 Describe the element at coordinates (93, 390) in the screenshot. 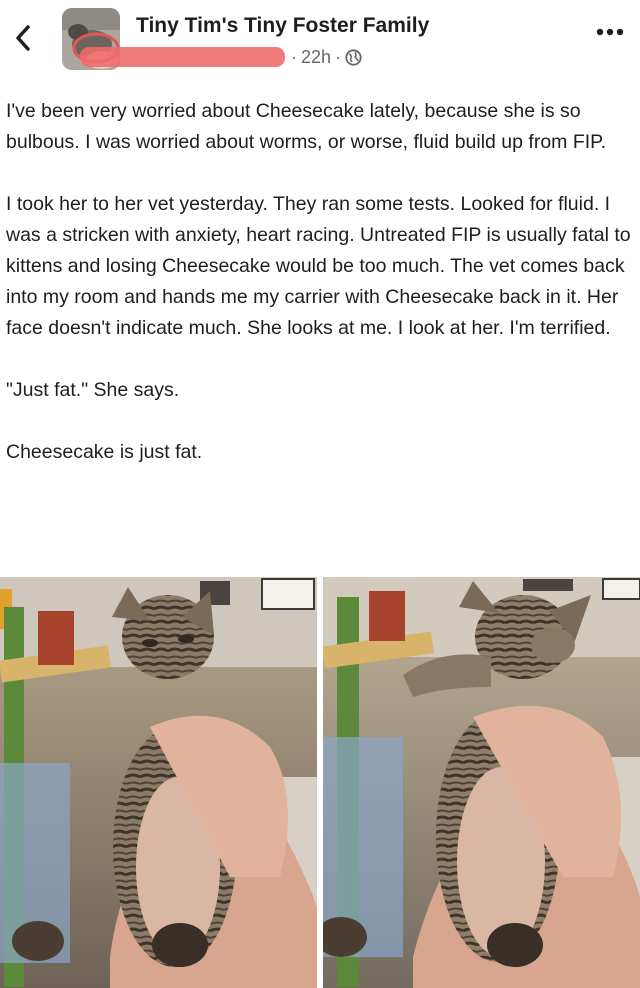

I see `post-paragraph: "Just fat." She says.` at that location.